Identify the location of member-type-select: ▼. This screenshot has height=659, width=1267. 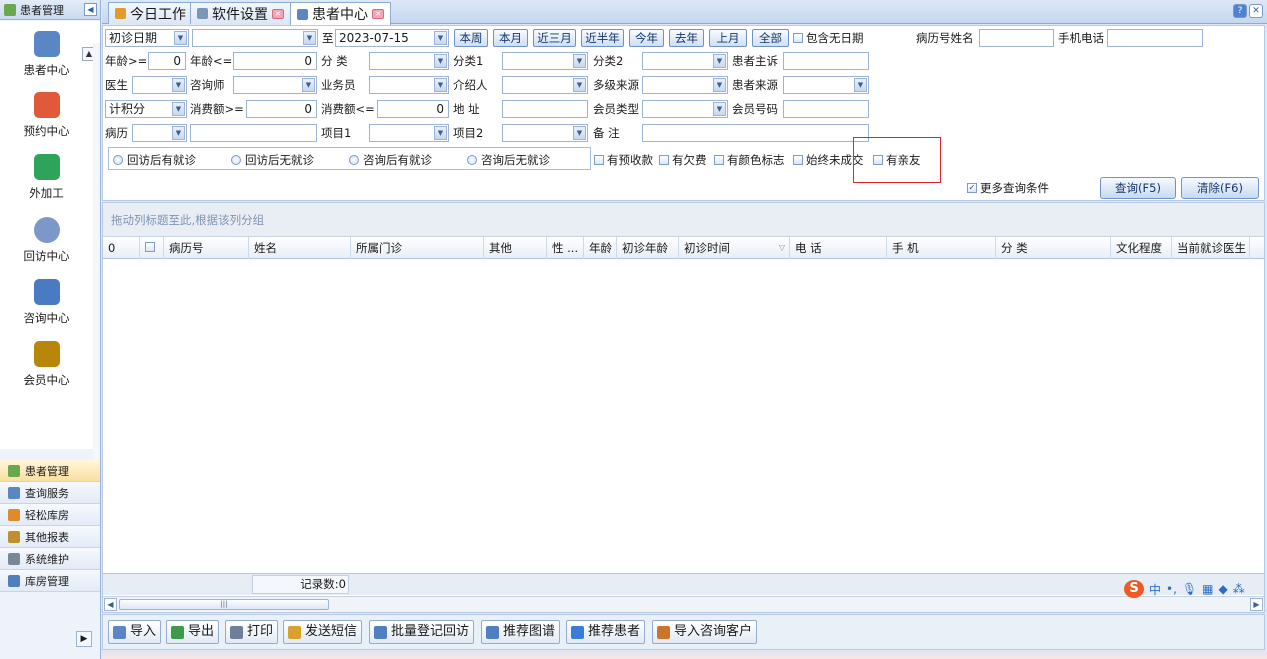
(685, 109).